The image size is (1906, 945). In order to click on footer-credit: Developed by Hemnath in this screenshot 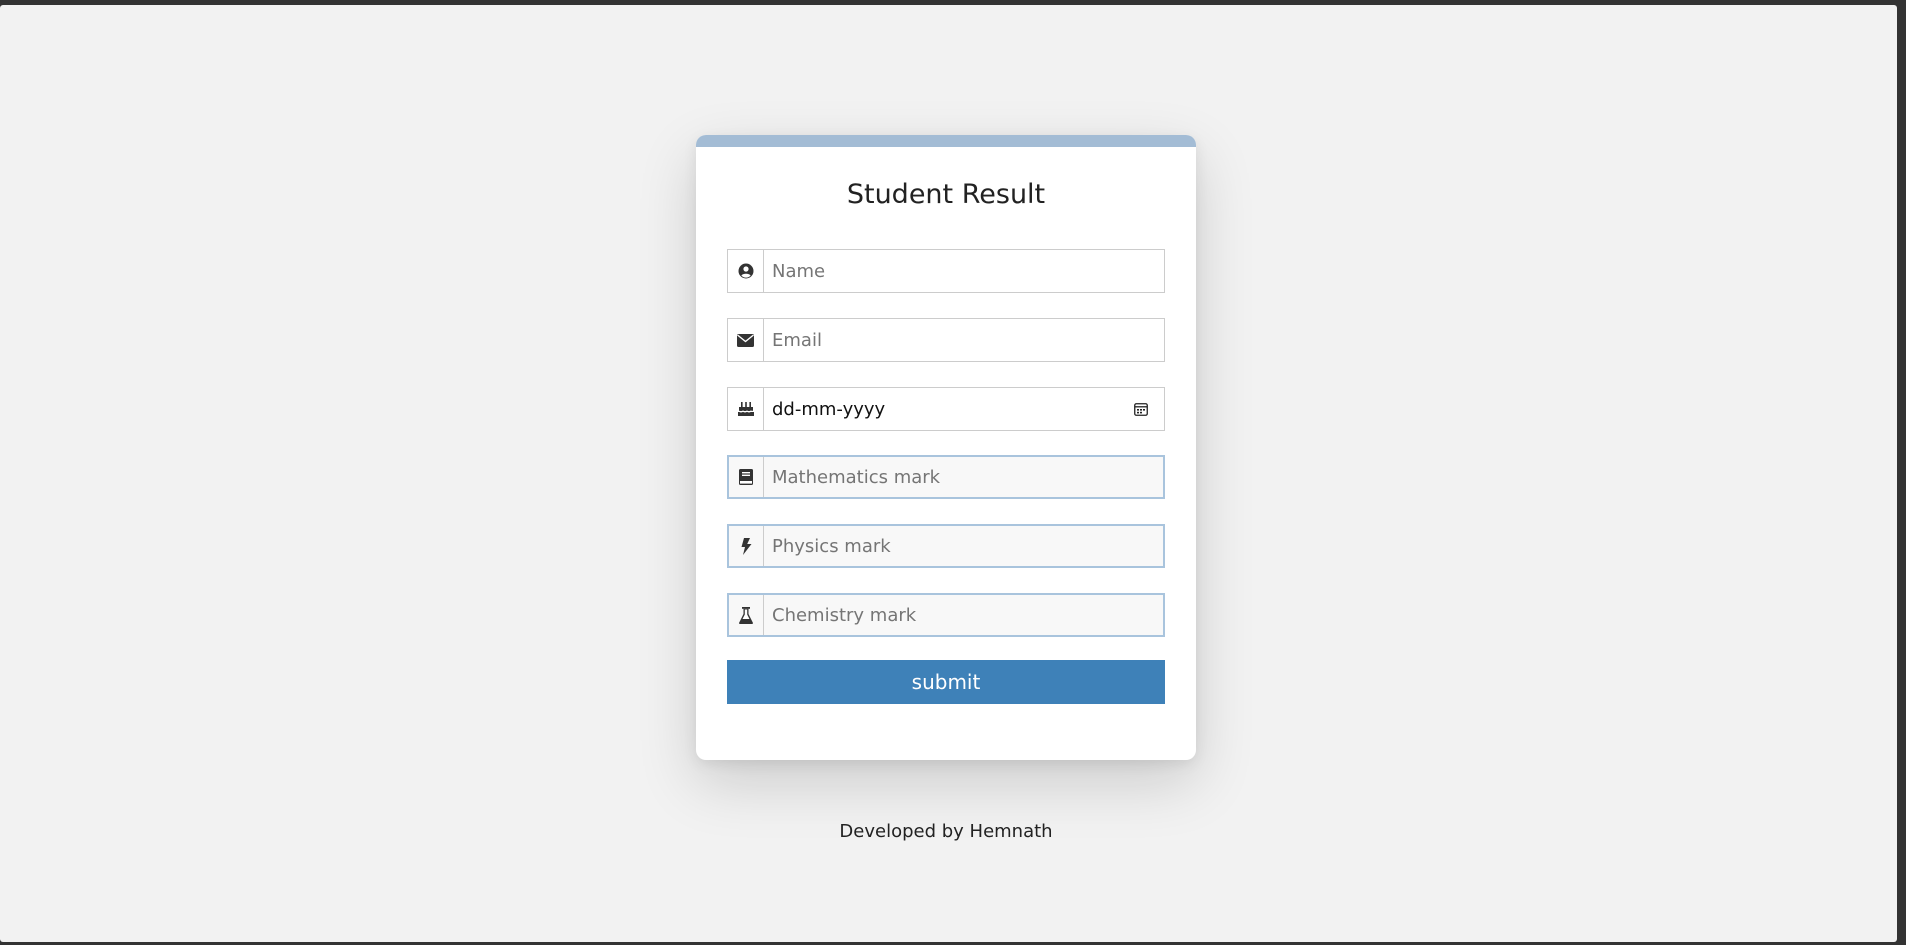, I will do `click(946, 831)`.